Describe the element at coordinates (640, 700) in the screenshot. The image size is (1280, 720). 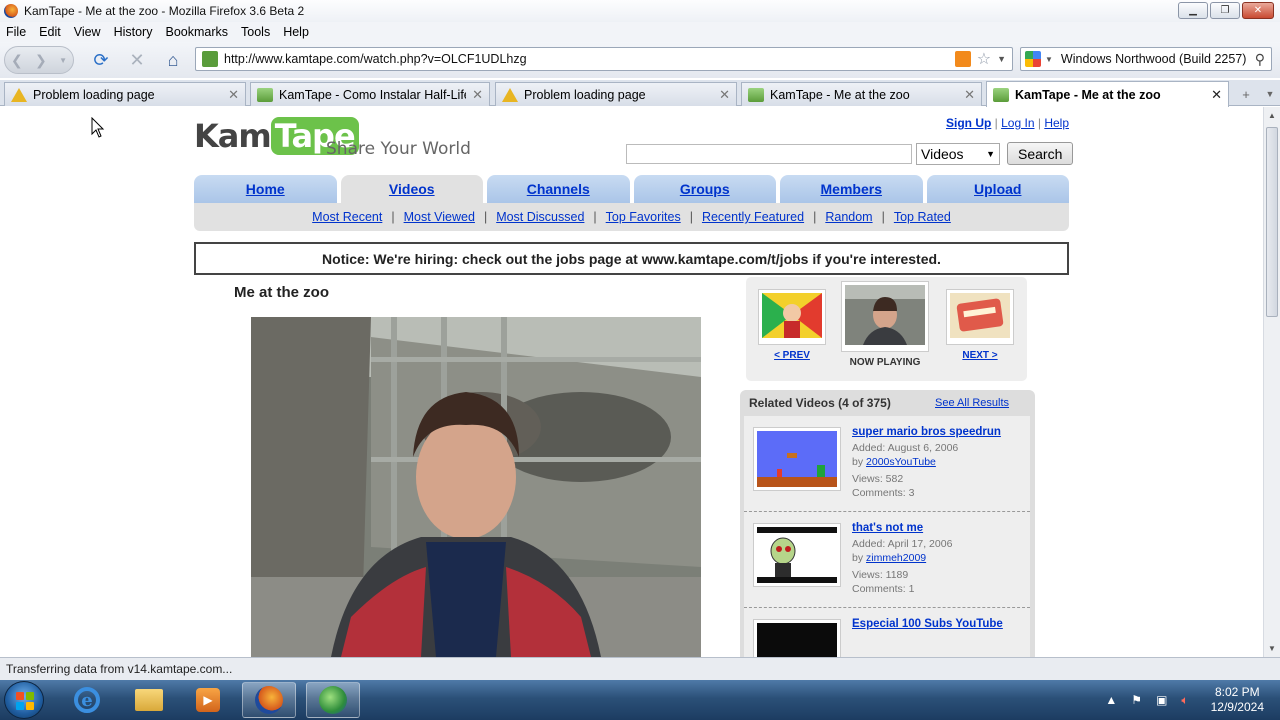
I see `windows-taskbar: e ▶ ▲ ⚑ ▣ 🔈︎ 8:02 PM 12/9/2024` at that location.